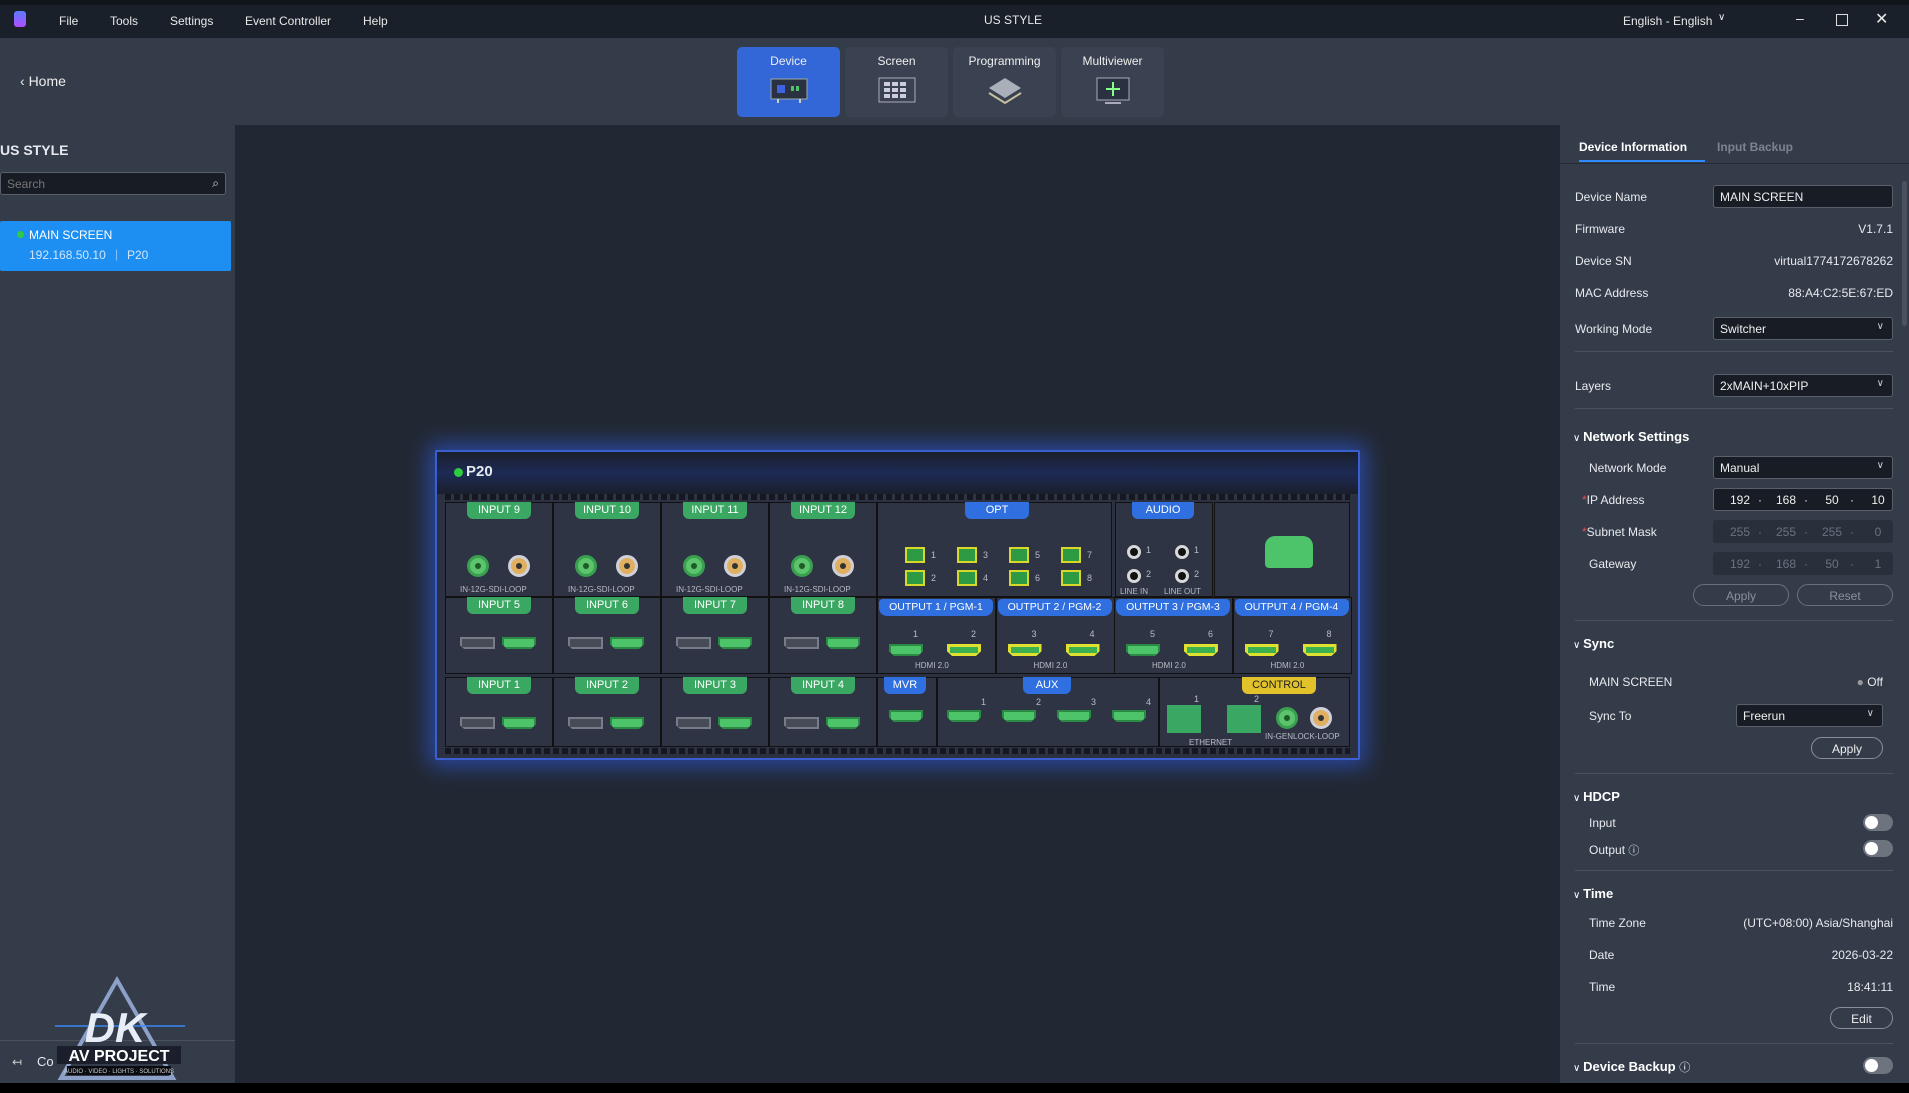 The width and height of the screenshot is (1909, 1093). I want to click on genlock-in-connector-icon, so click(1287, 718).